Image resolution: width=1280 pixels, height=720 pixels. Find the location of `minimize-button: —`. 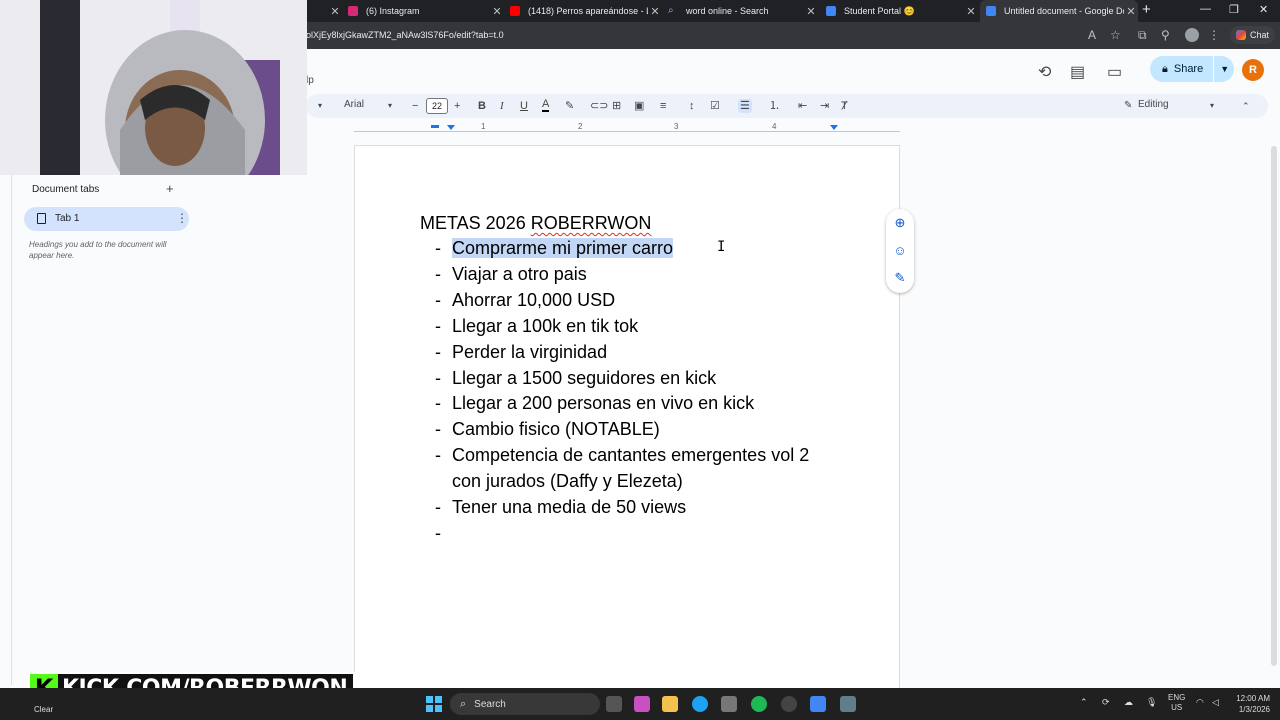

minimize-button: — is located at coordinates (1205, 9).